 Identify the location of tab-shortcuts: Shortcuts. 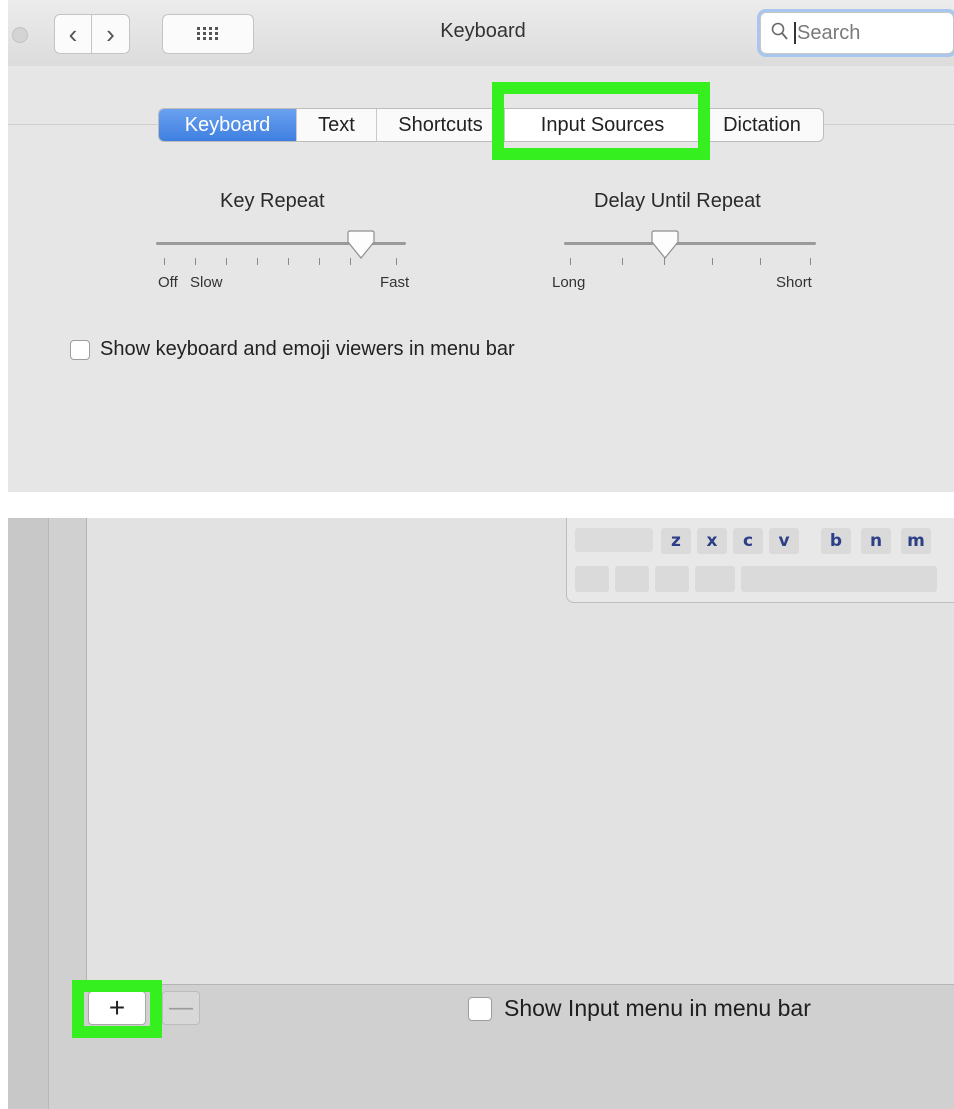
(441, 125).